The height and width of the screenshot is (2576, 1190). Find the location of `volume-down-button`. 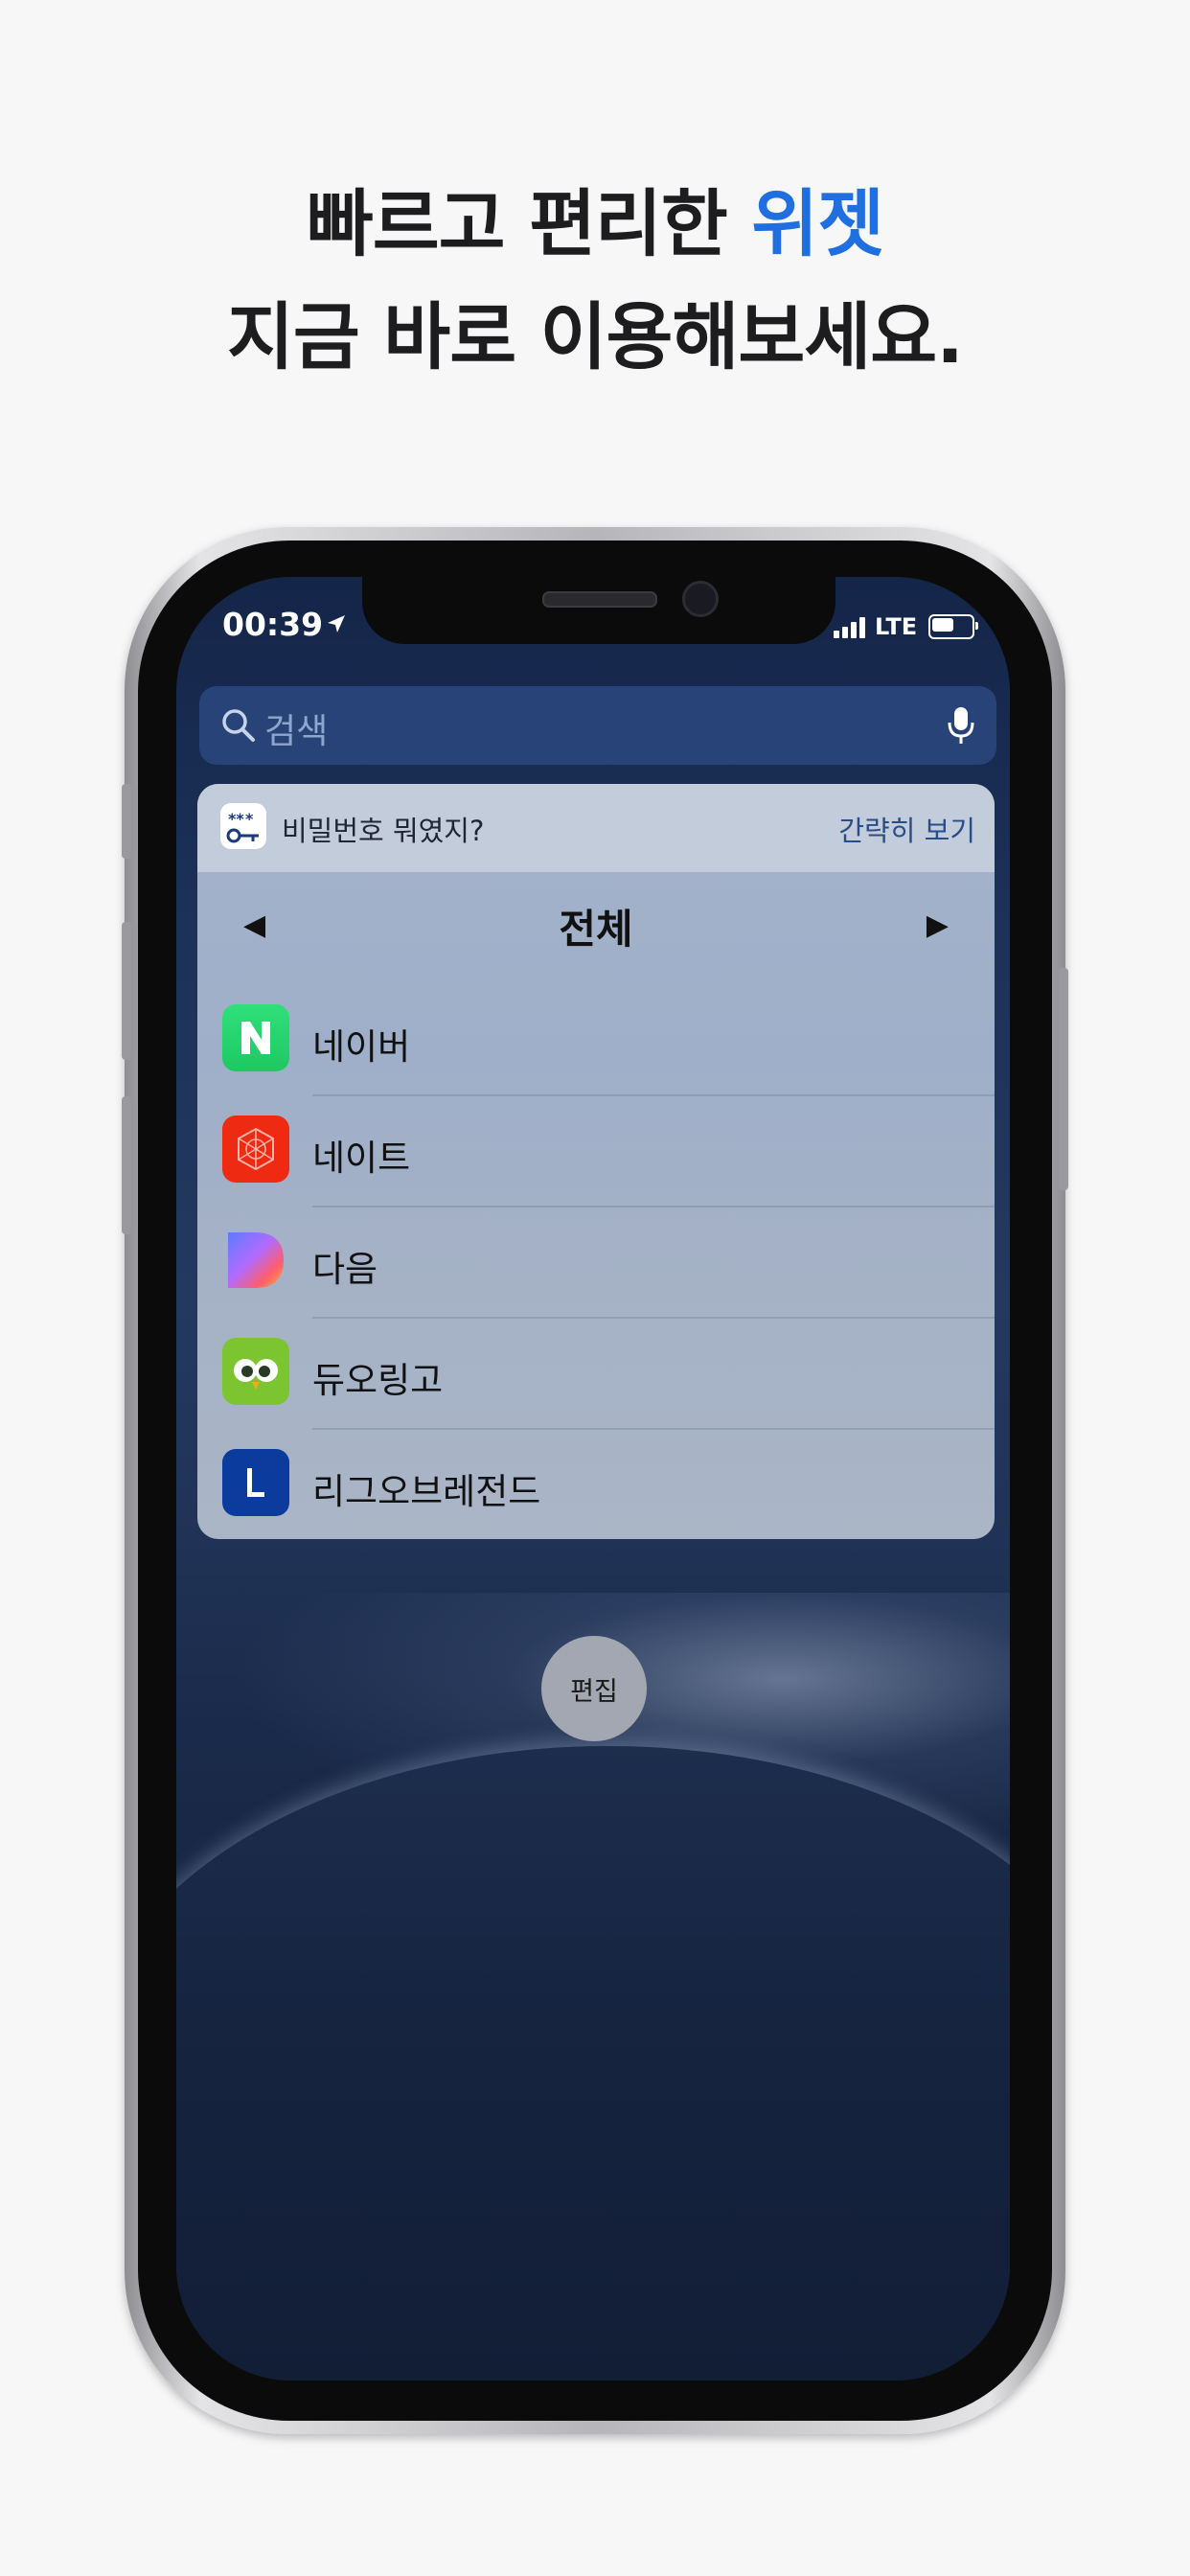

volume-down-button is located at coordinates (127, 1165).